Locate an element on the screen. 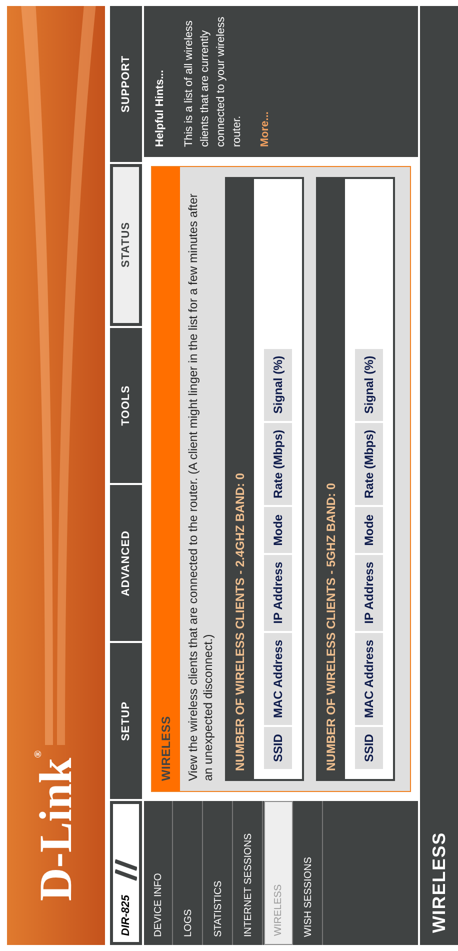 This screenshot has height=951, width=458. section-title: WIRELESS is located at coordinates (166, 479).